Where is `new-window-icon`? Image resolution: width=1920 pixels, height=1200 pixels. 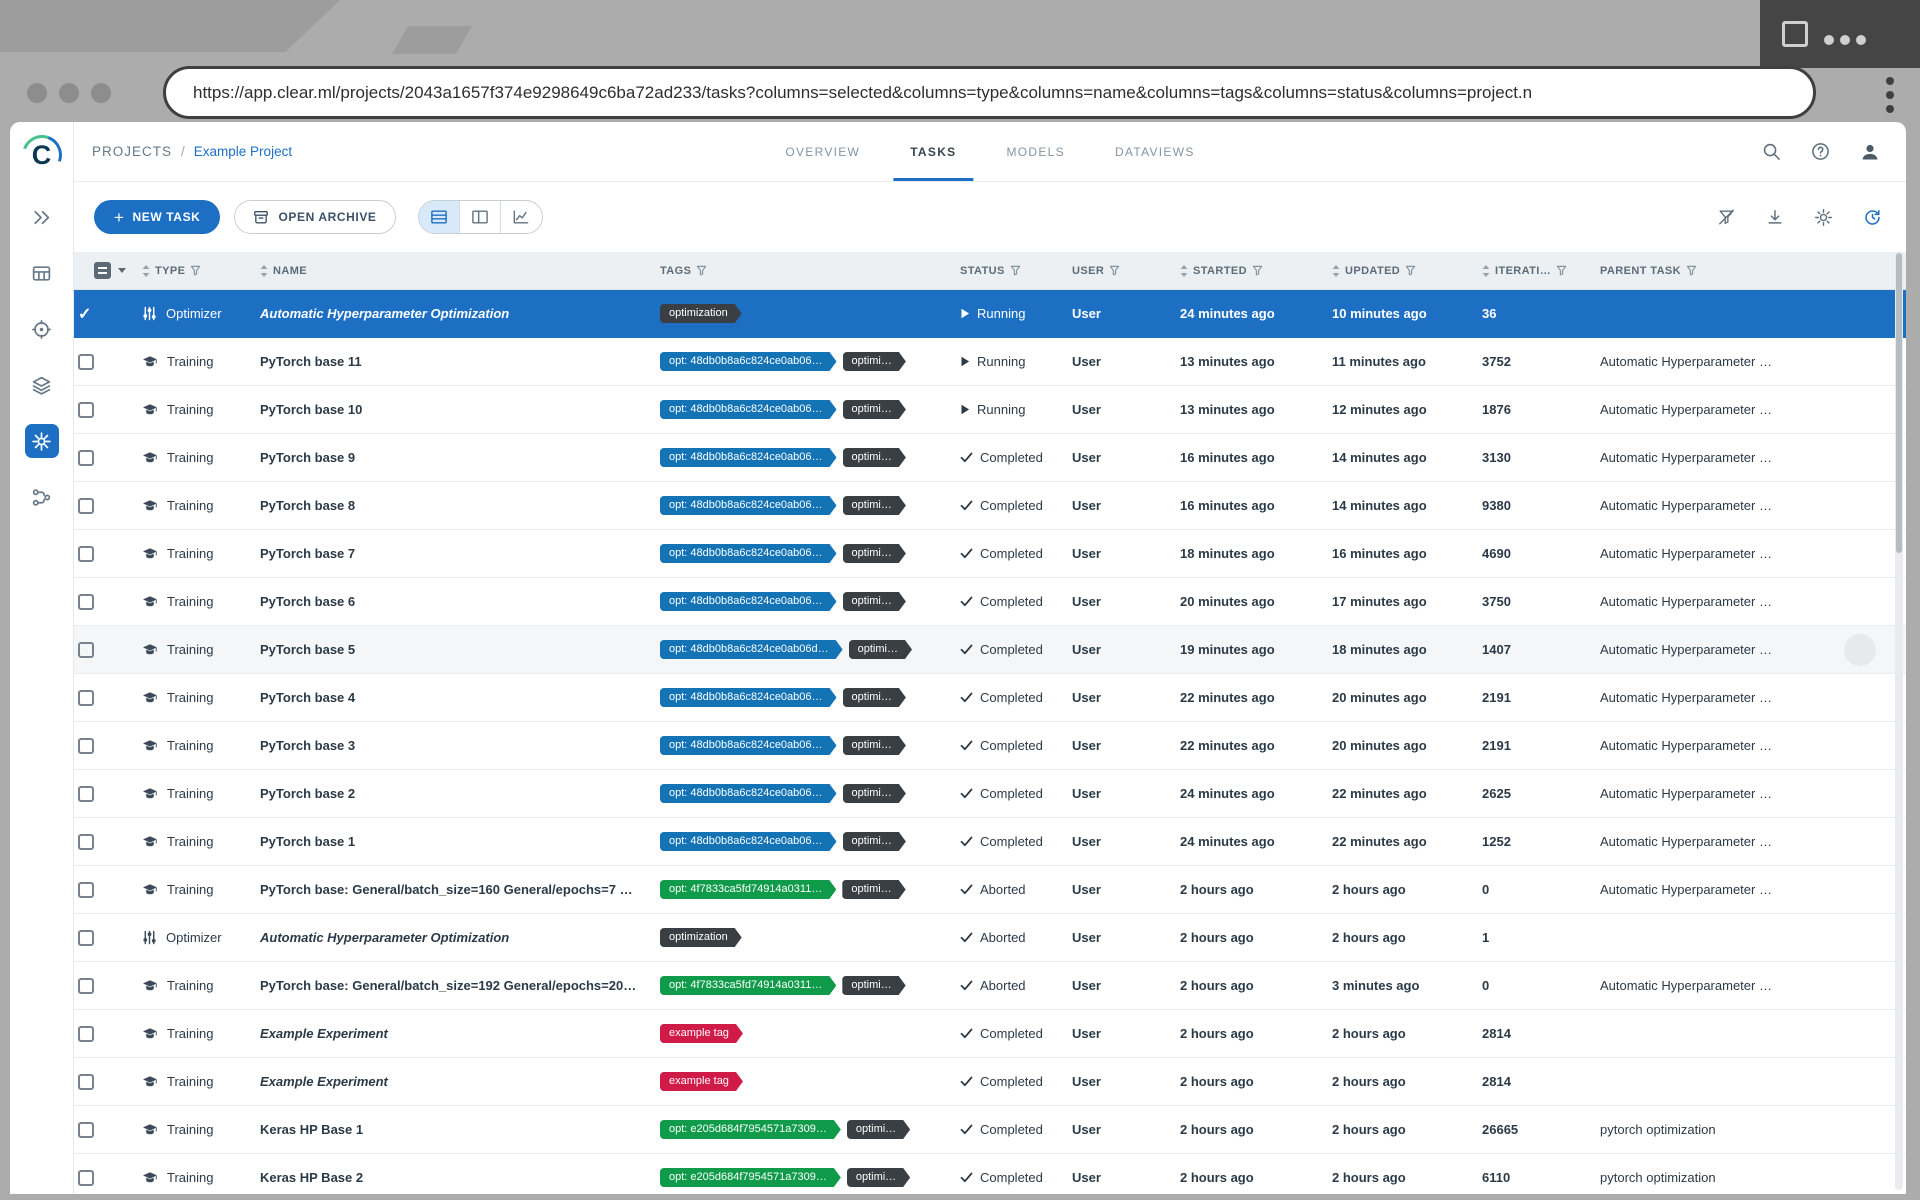
new-window-icon is located at coordinates (1795, 34).